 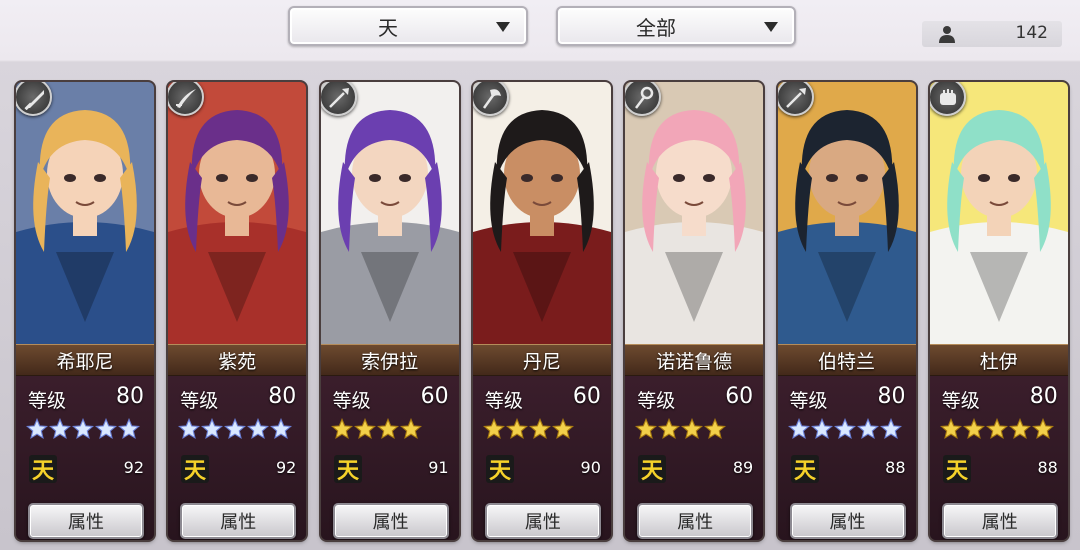 What do you see at coordinates (947, 34) in the screenshot?
I see `person-icon` at bounding box center [947, 34].